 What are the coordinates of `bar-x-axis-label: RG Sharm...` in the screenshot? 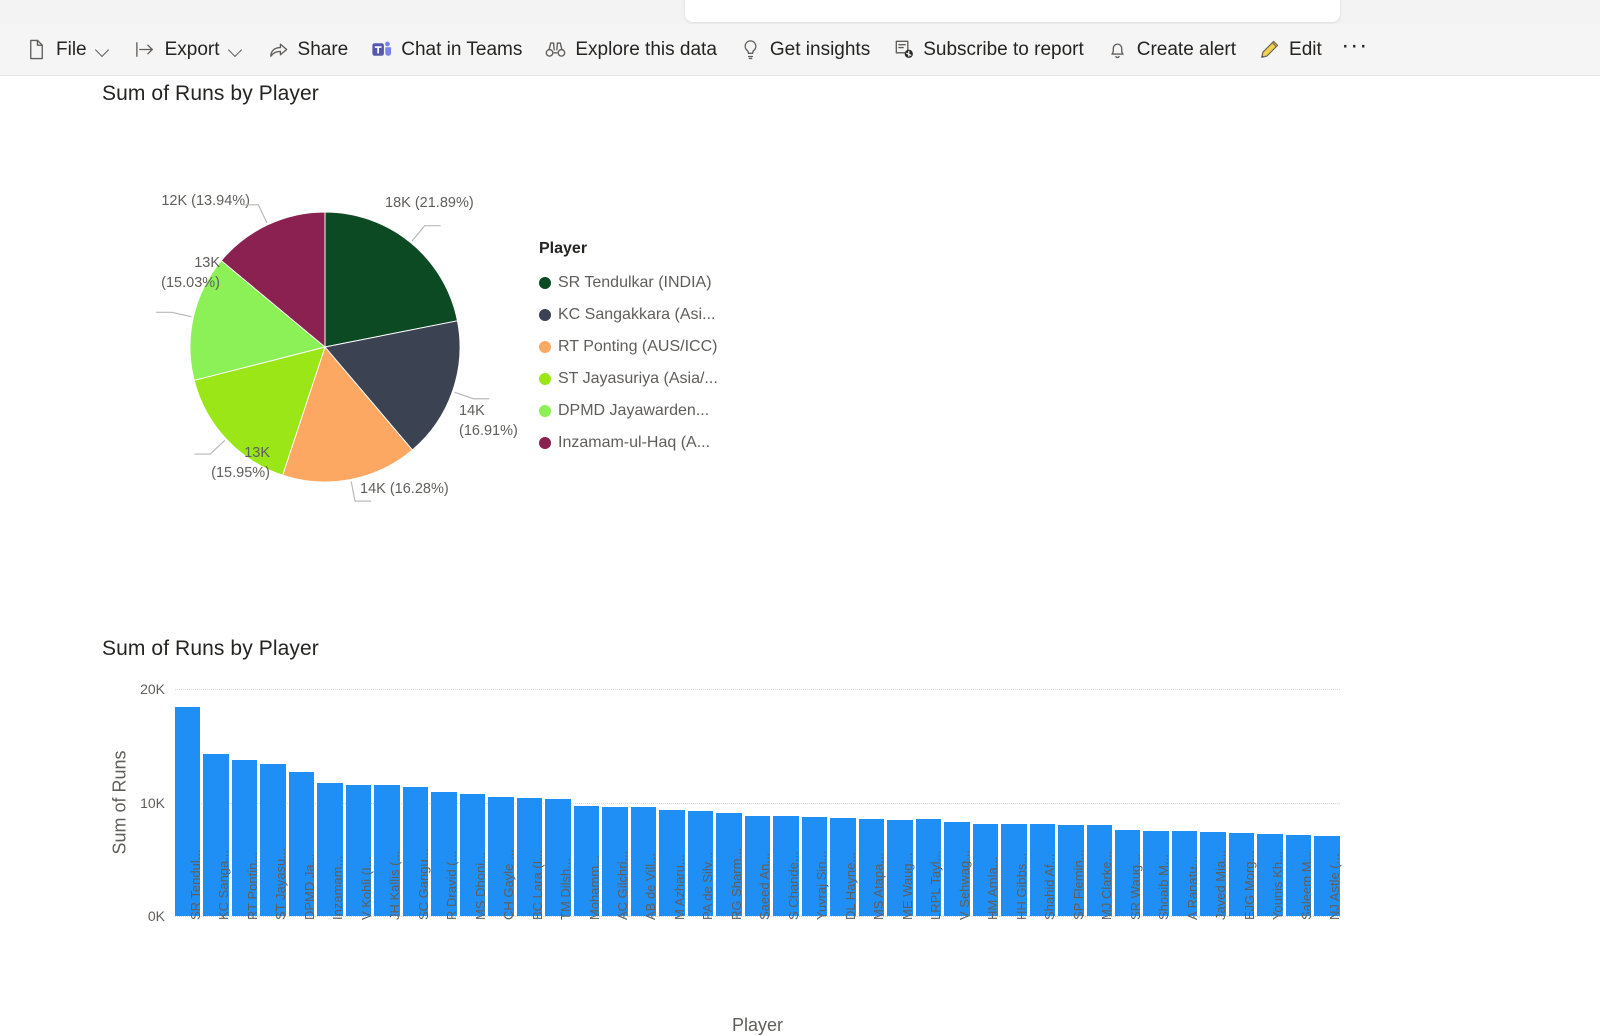 It's located at (730, 929).